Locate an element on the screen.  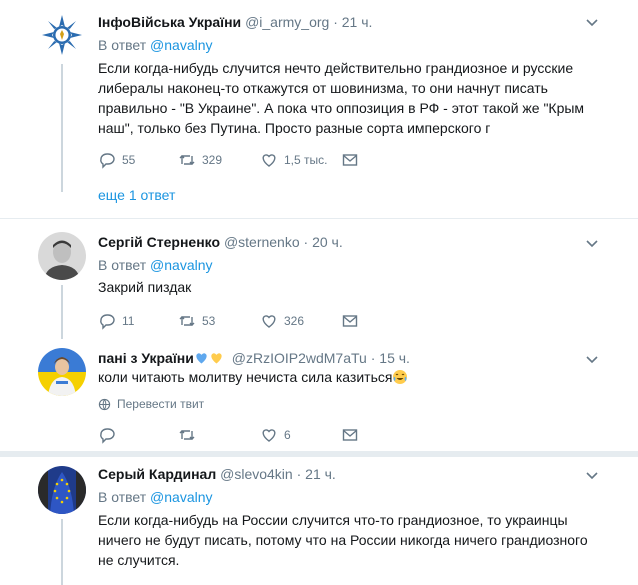
tweet-actions: 55 329 1,5 тыс. is located at coordinates (308, 160).